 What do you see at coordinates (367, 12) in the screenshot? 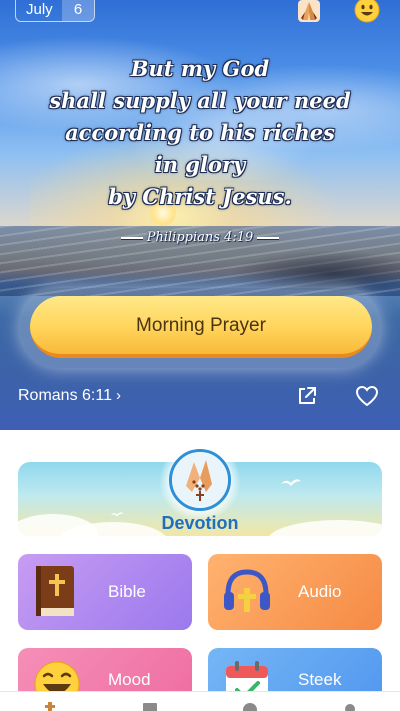
I see `smiley-icon` at bounding box center [367, 12].